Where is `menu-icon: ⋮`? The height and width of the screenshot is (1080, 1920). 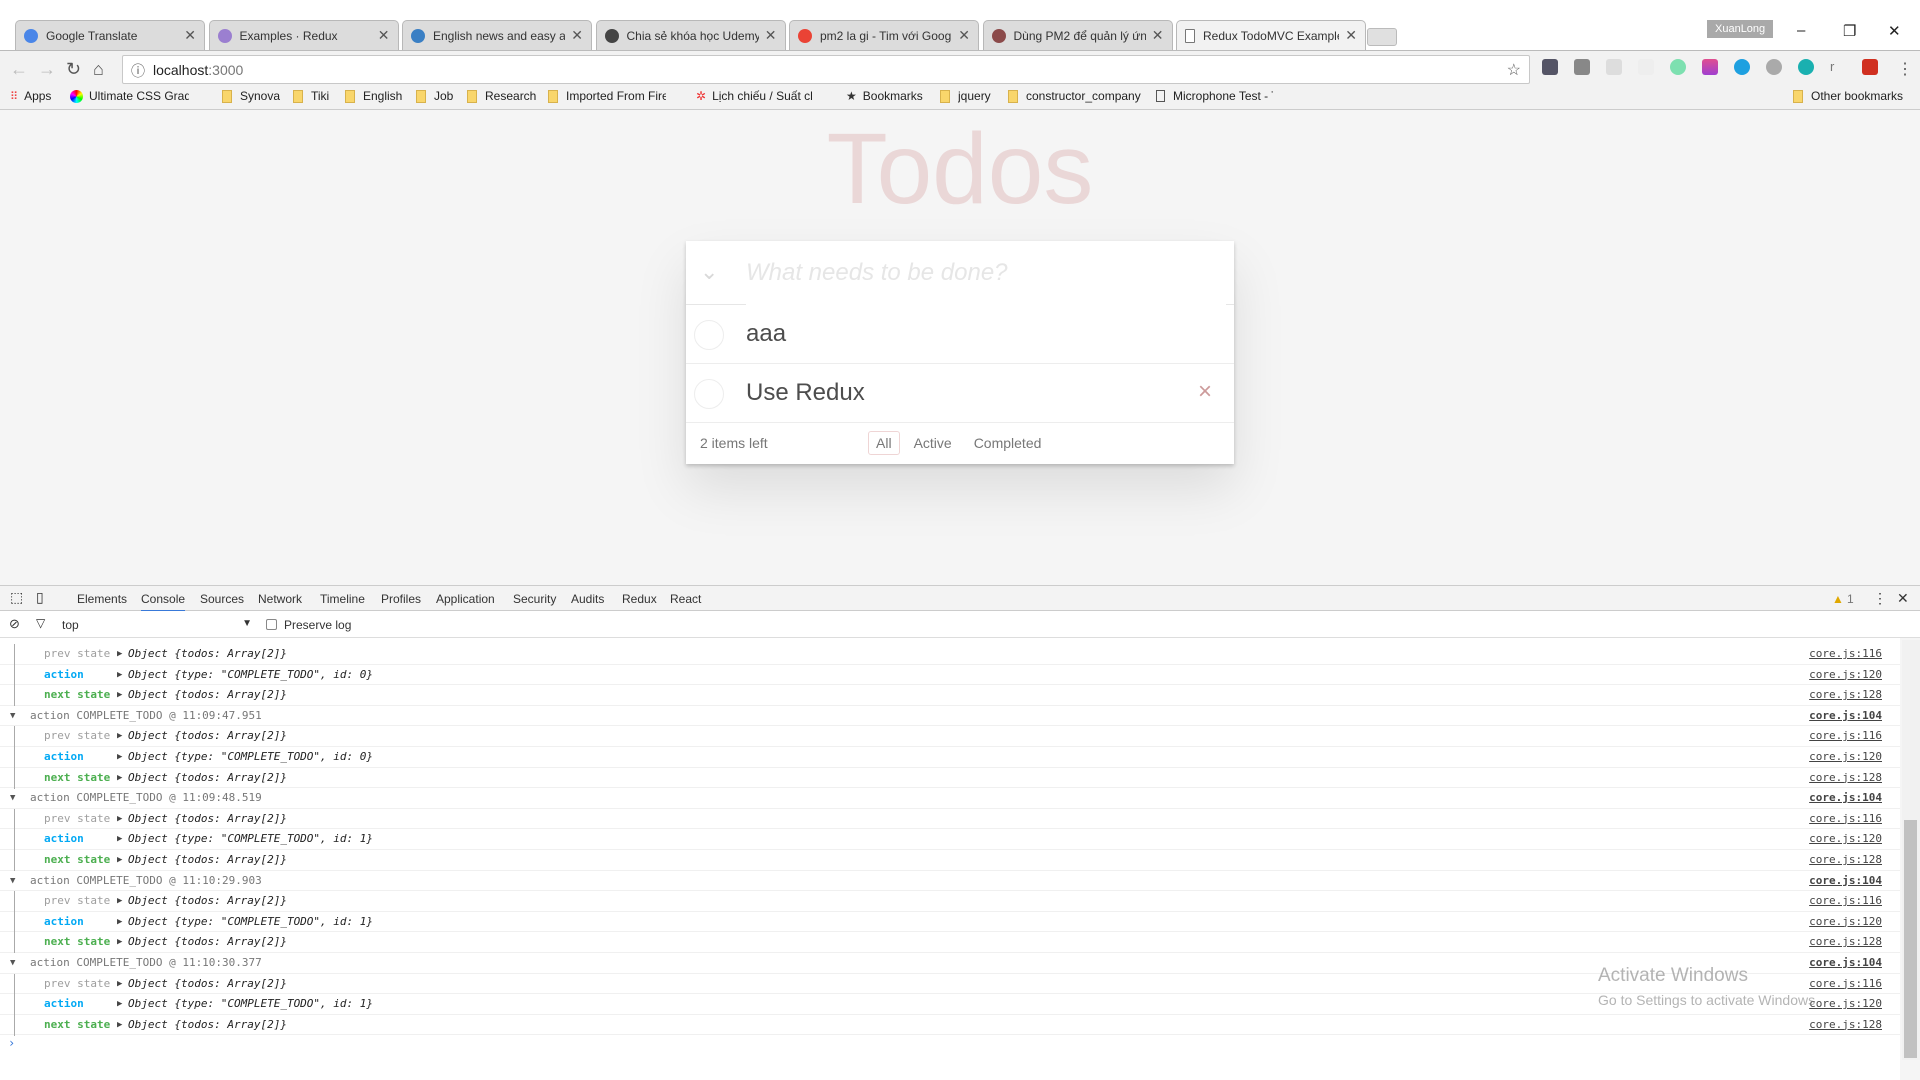
menu-icon: ⋮ is located at coordinates (1905, 69).